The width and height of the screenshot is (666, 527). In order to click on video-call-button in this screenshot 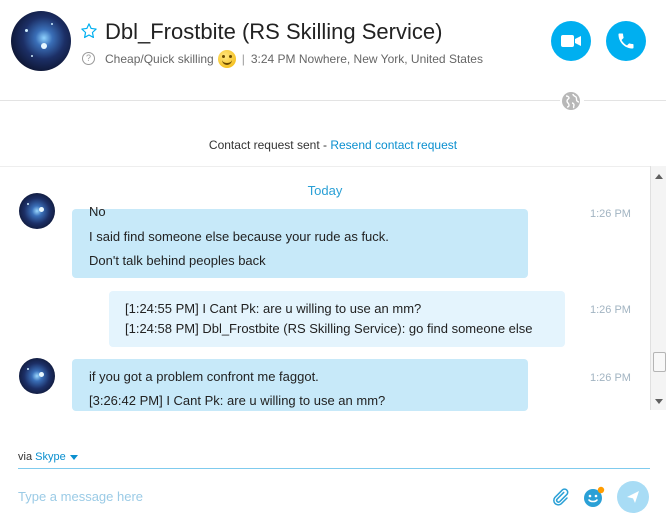, I will do `click(571, 41)`.